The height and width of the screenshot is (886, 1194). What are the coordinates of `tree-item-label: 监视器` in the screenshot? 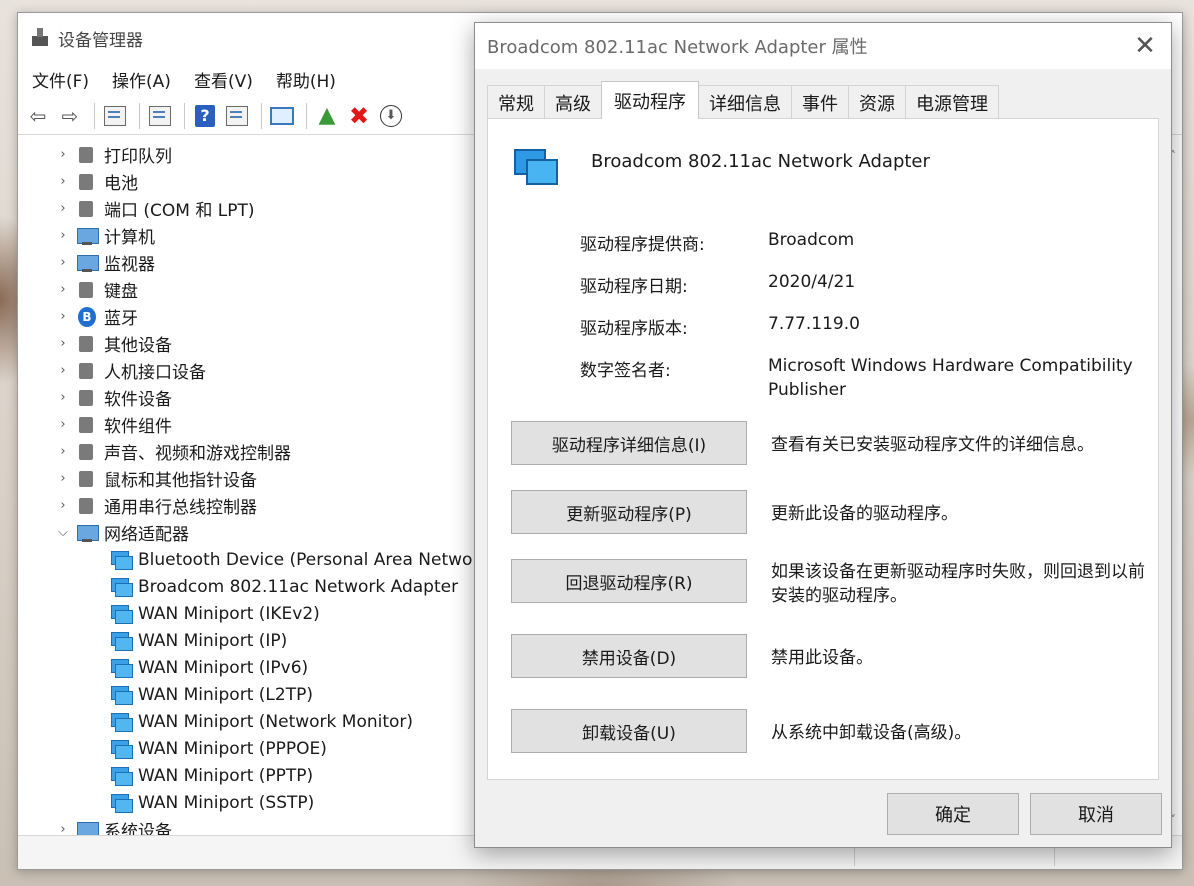 It's located at (129, 265).